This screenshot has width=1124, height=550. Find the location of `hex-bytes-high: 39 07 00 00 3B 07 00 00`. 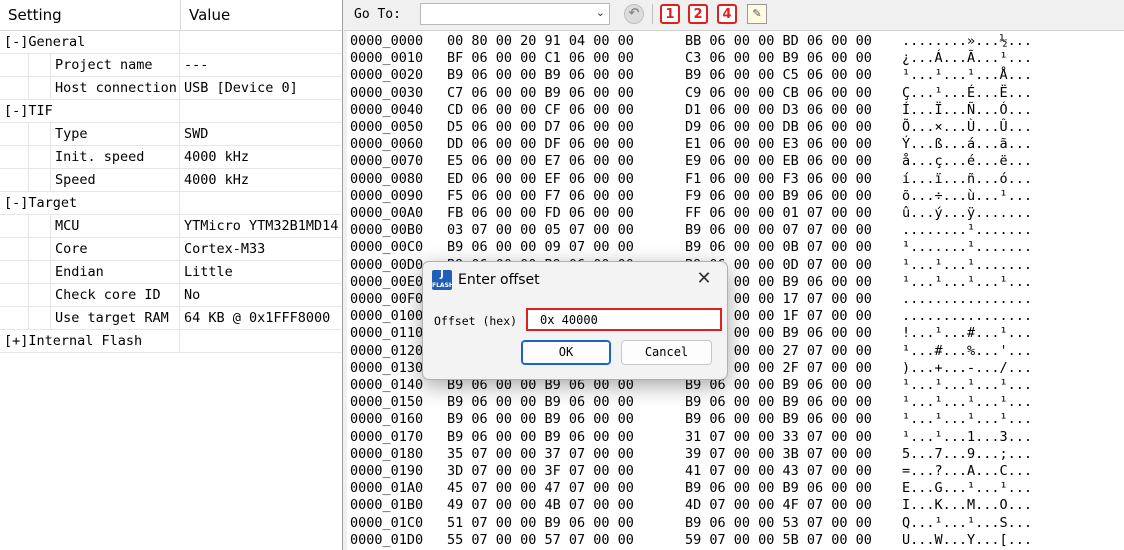

hex-bytes-high: 39 07 00 00 3B 07 00 00 is located at coordinates (778, 453).